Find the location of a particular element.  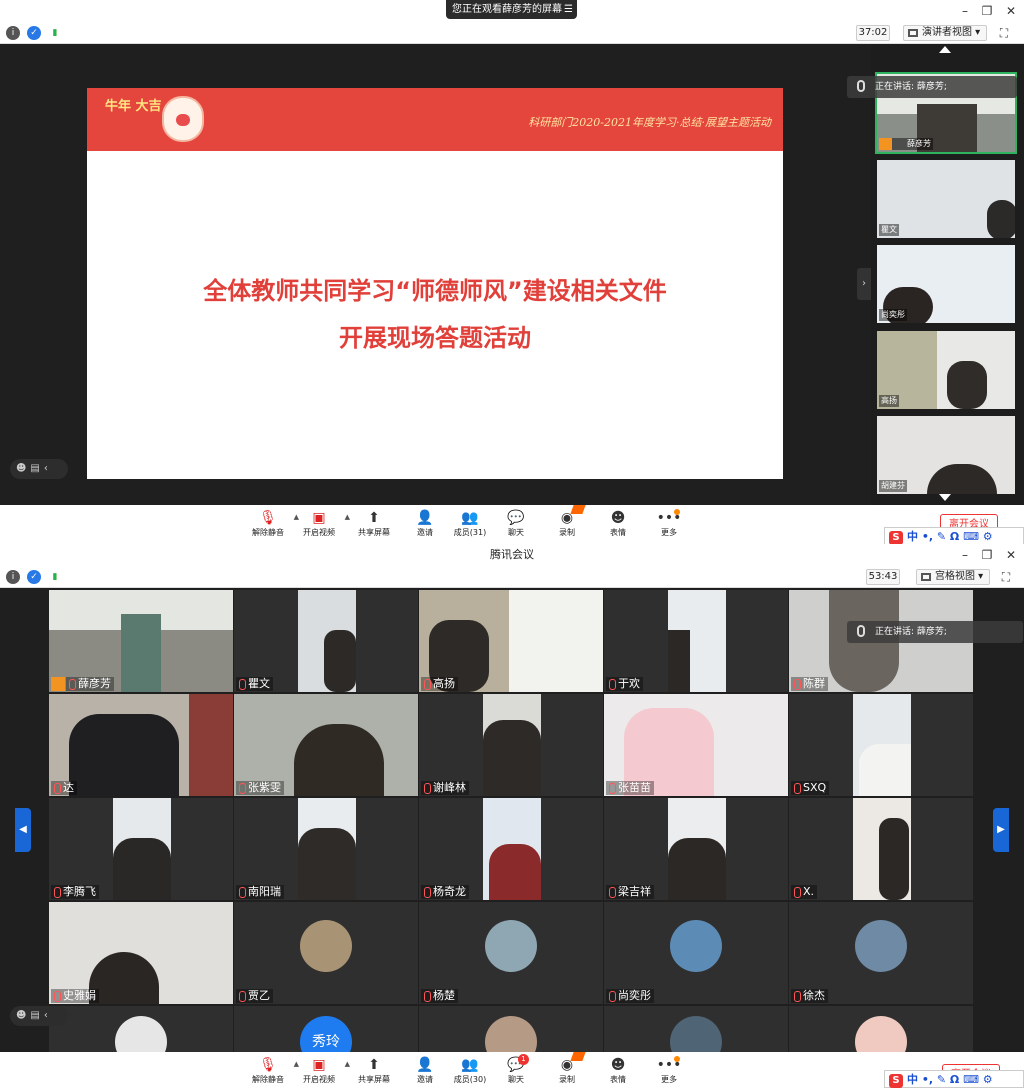

members-button: 👥 成员(31) is located at coordinates (470, 523).